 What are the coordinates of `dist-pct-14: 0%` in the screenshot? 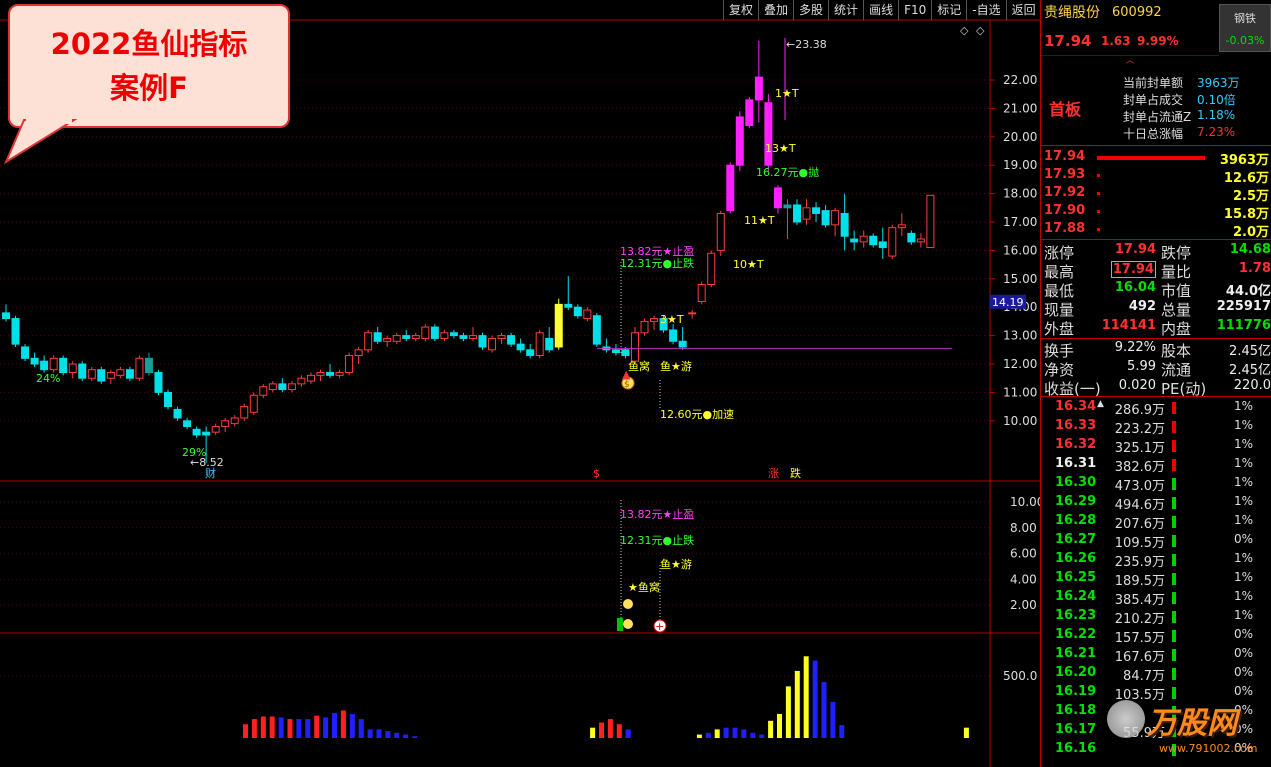 It's located at (1243, 672).